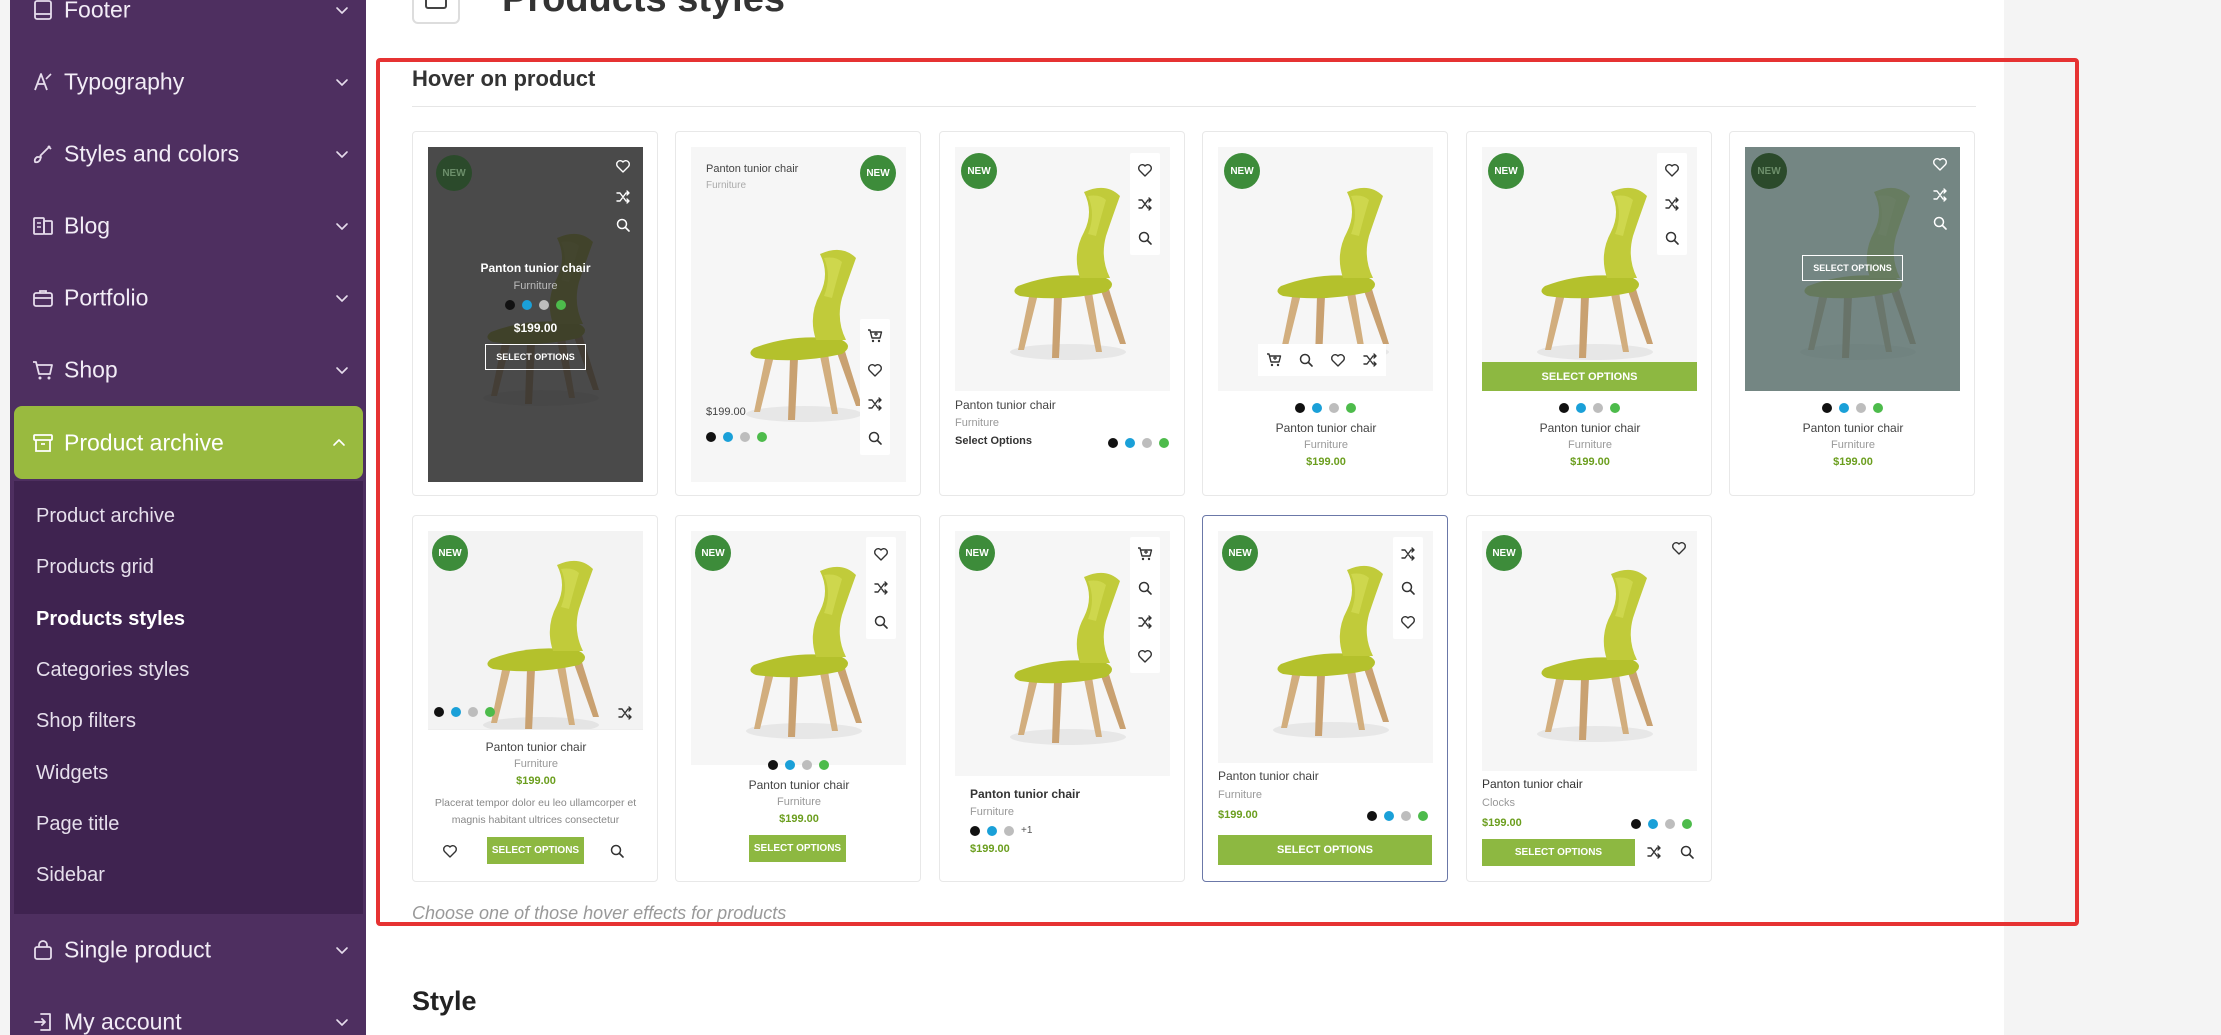 The width and height of the screenshot is (2221, 1035). Describe the element at coordinates (72, 773) in the screenshot. I see `submenu-item-widgets: Widgets` at that location.